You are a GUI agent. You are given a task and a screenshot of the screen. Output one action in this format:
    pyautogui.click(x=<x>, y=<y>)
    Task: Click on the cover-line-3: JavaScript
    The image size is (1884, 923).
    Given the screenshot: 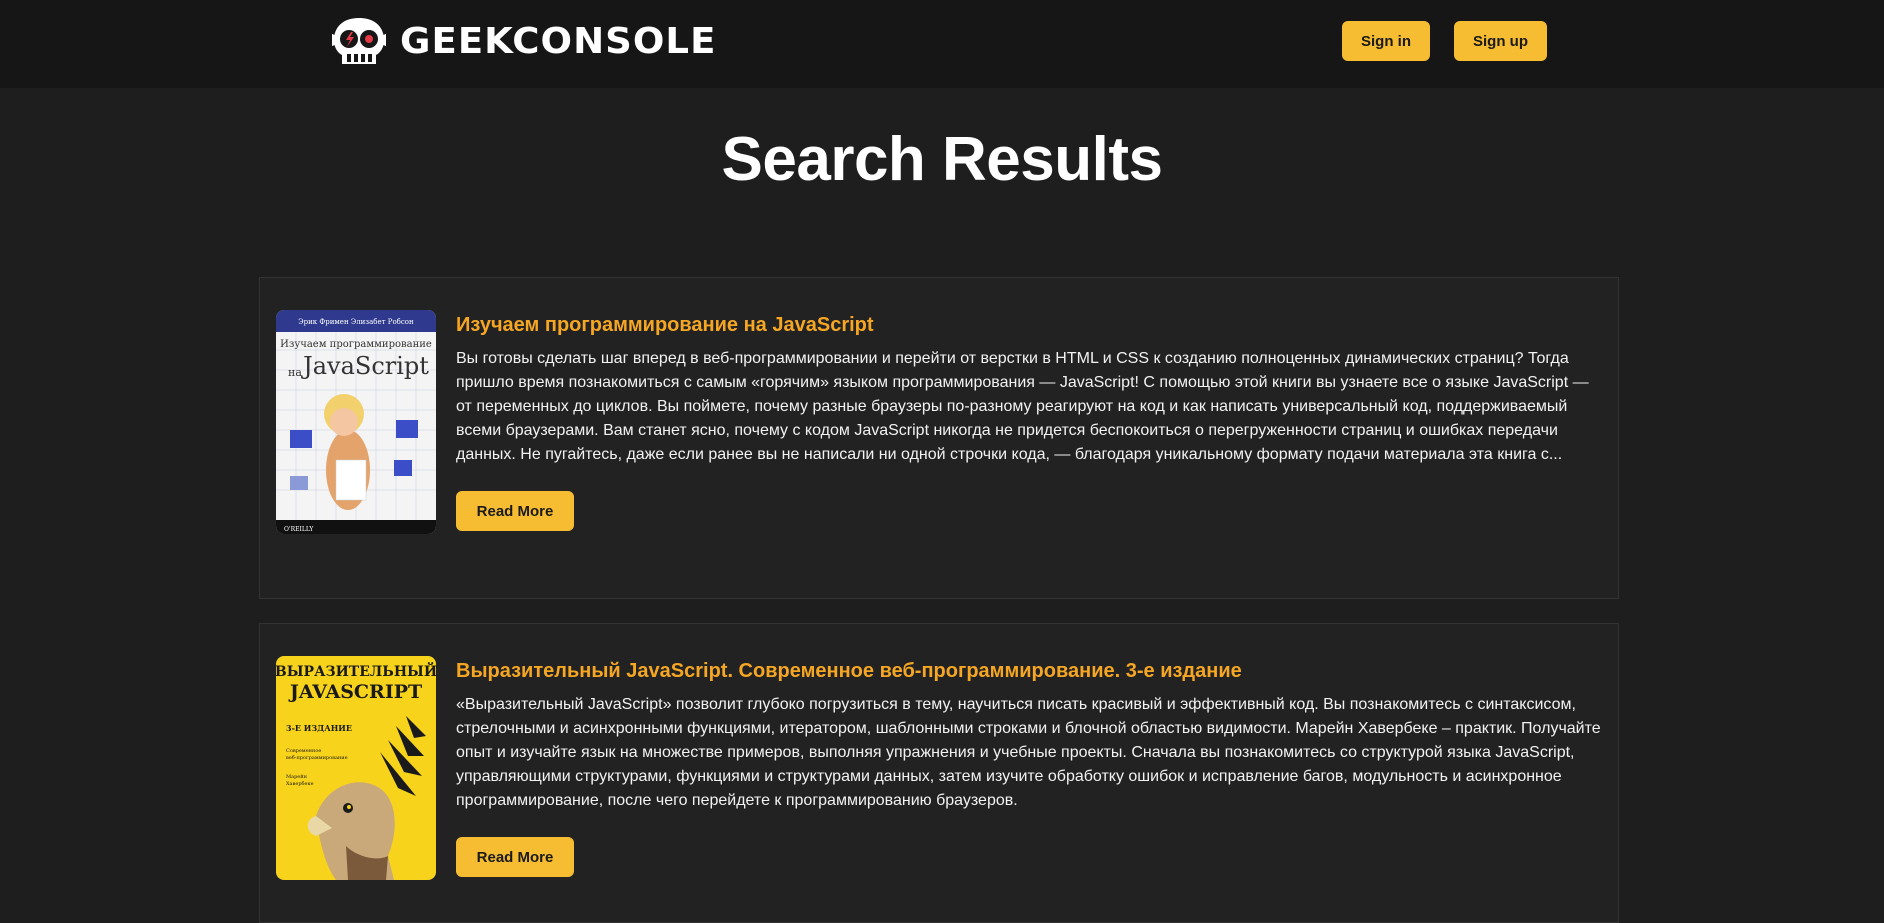 What is the action you would take?
    pyautogui.click(x=364, y=366)
    